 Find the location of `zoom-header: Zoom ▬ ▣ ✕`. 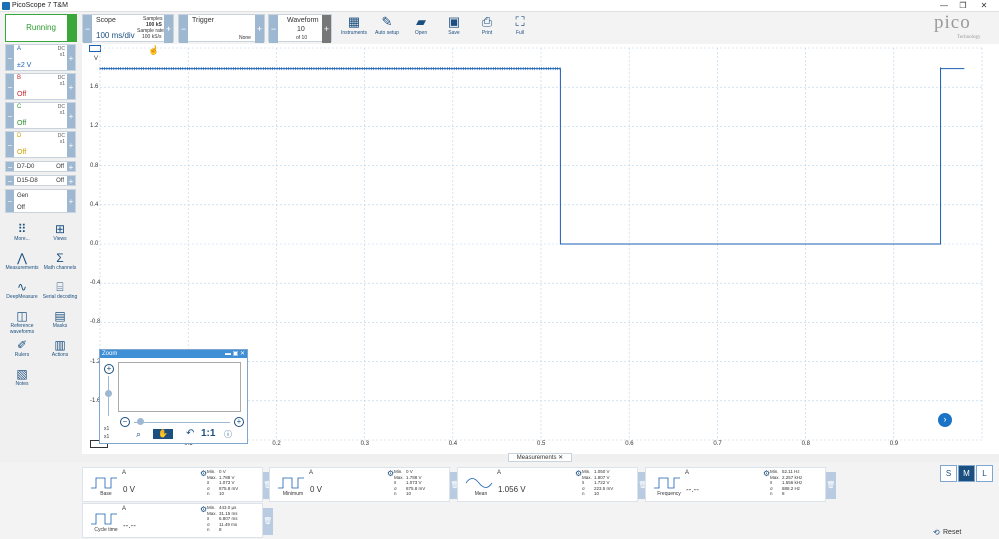

zoom-header: Zoom ▬ ▣ ✕ is located at coordinates (173, 354).